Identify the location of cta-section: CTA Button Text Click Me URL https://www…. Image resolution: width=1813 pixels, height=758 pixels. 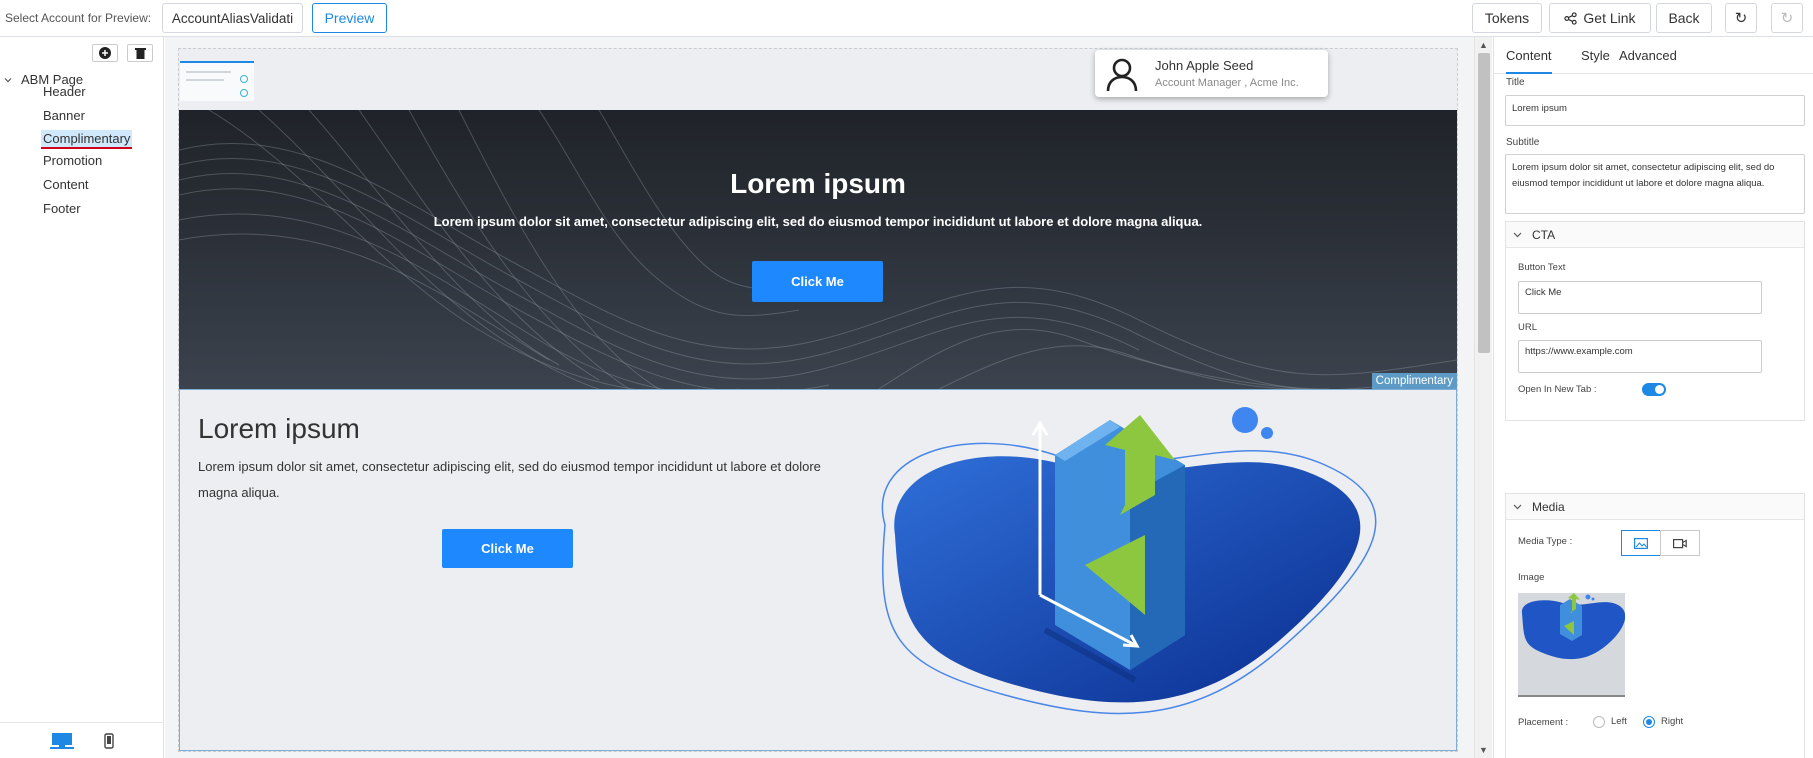
(1655, 321).